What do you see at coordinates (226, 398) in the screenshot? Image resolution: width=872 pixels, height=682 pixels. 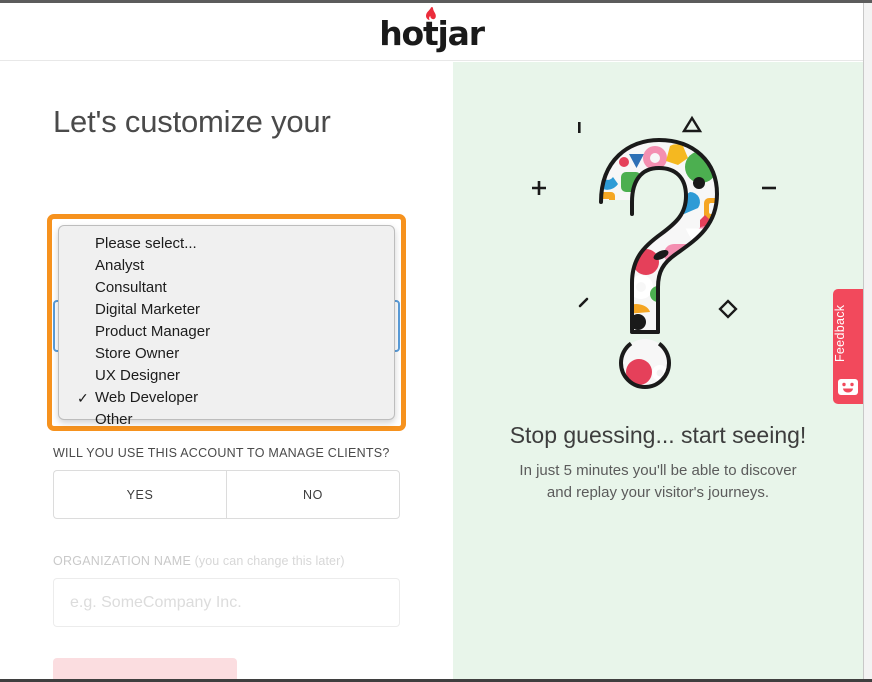 I see `dropdown-option-selected: ✓ Web Developer` at bounding box center [226, 398].